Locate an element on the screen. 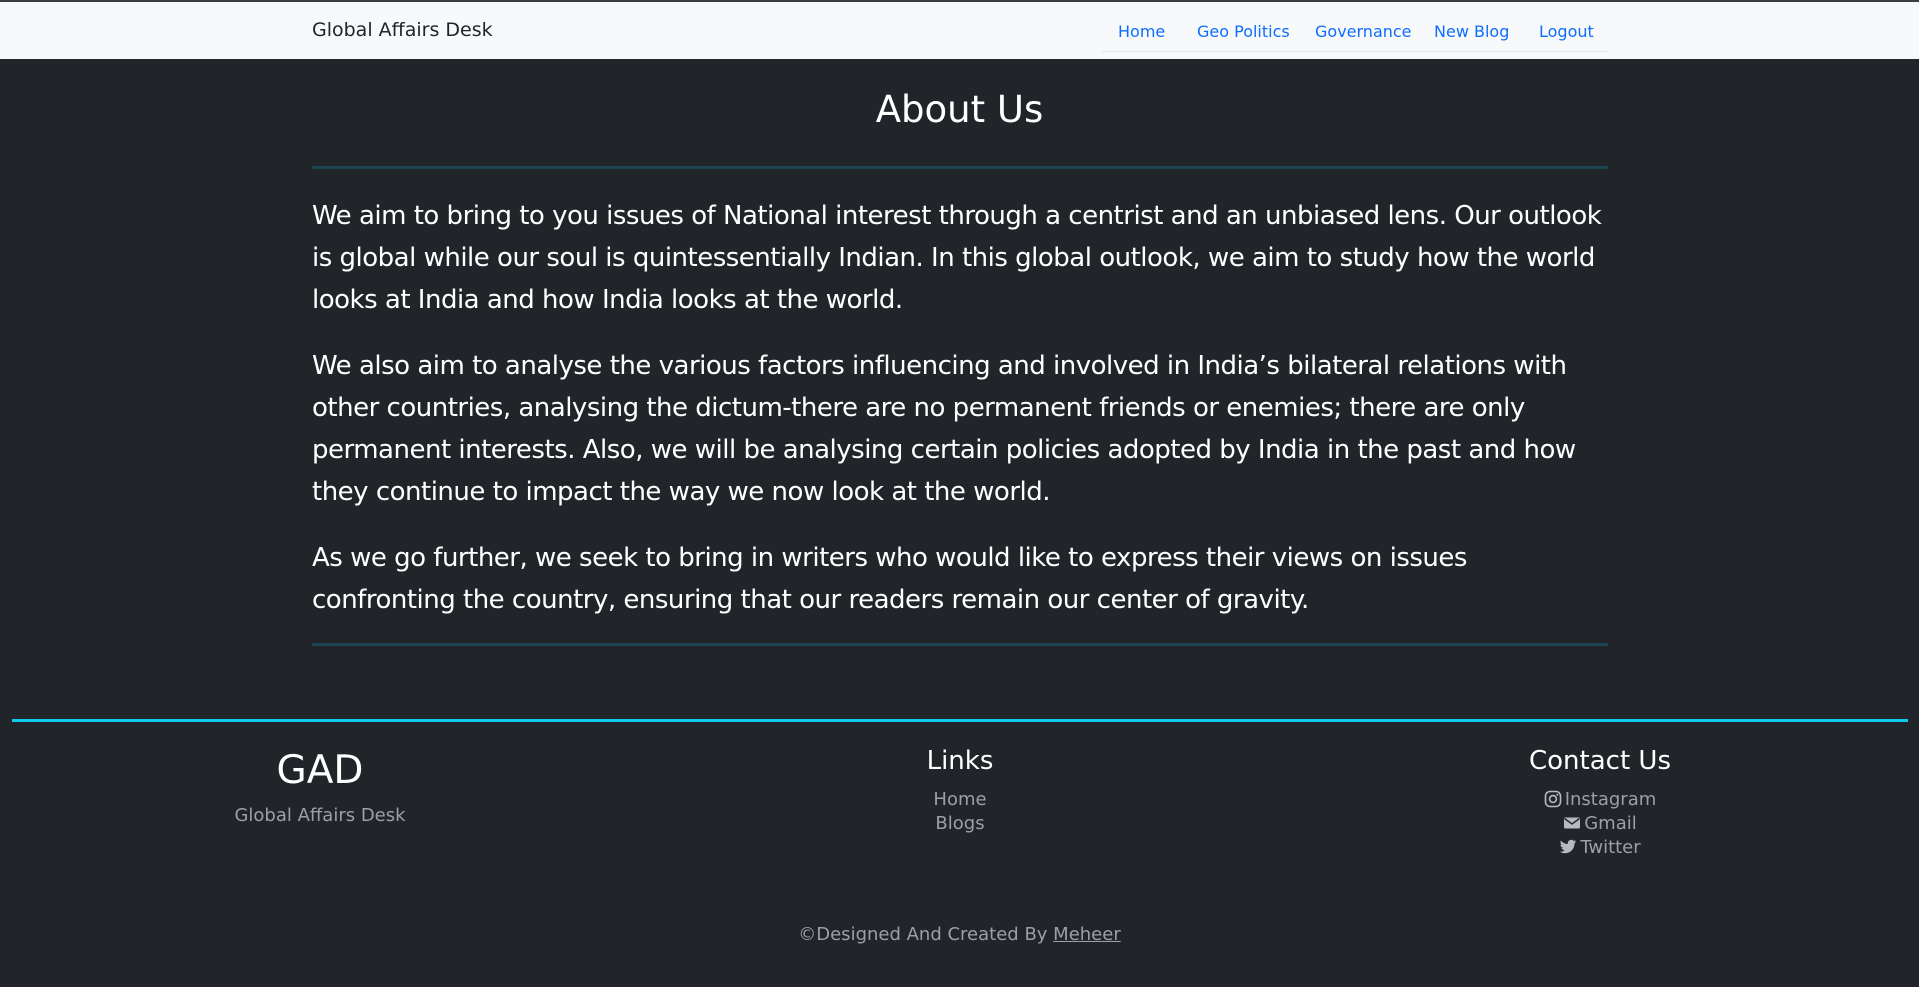  footer-link-blogs: Blogs is located at coordinates (960, 824).